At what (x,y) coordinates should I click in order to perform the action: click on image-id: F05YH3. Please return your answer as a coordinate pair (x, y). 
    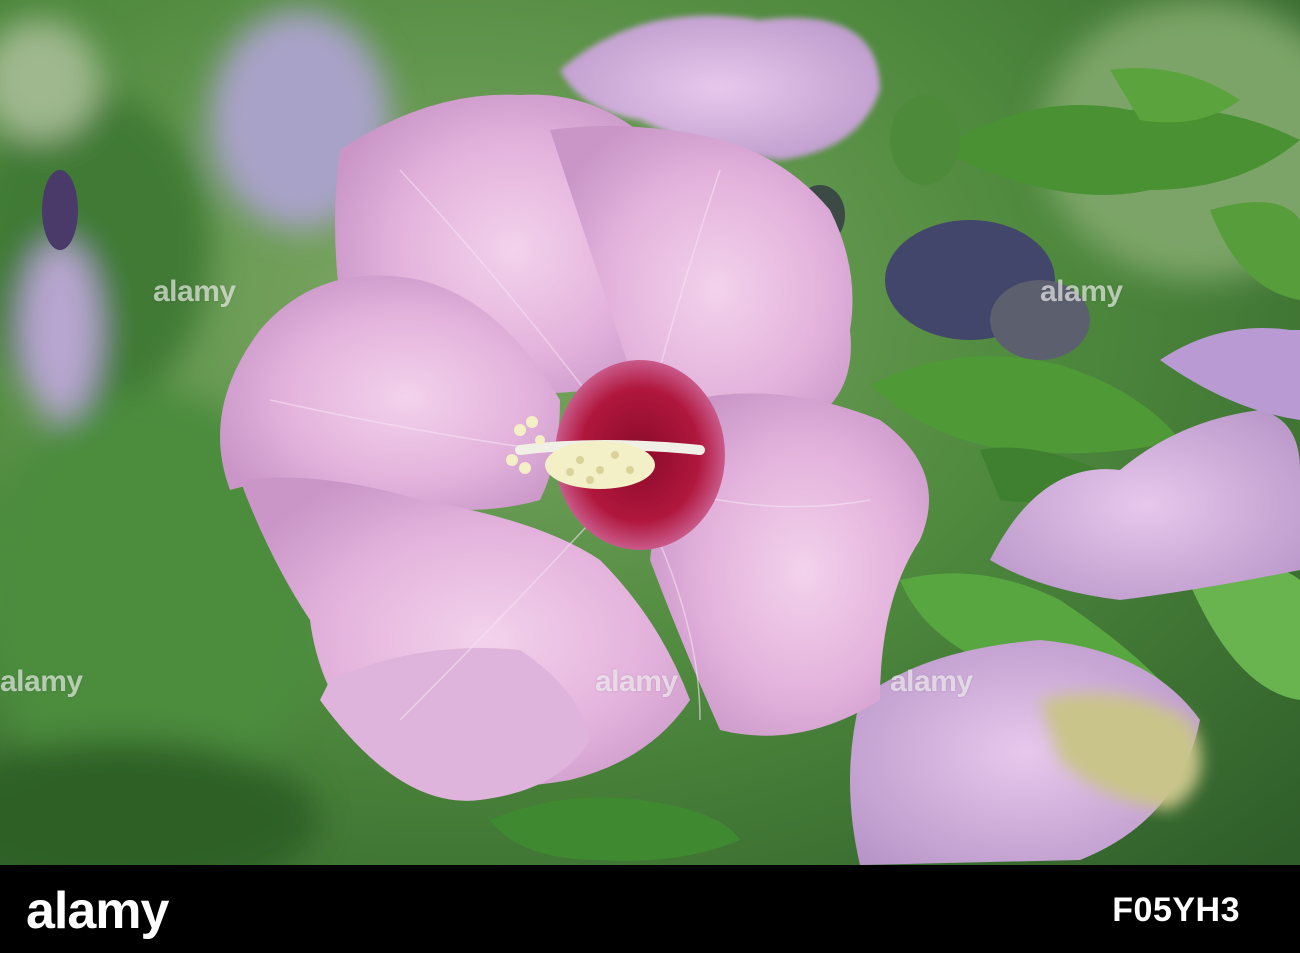
    Looking at the image, I should click on (1176, 910).